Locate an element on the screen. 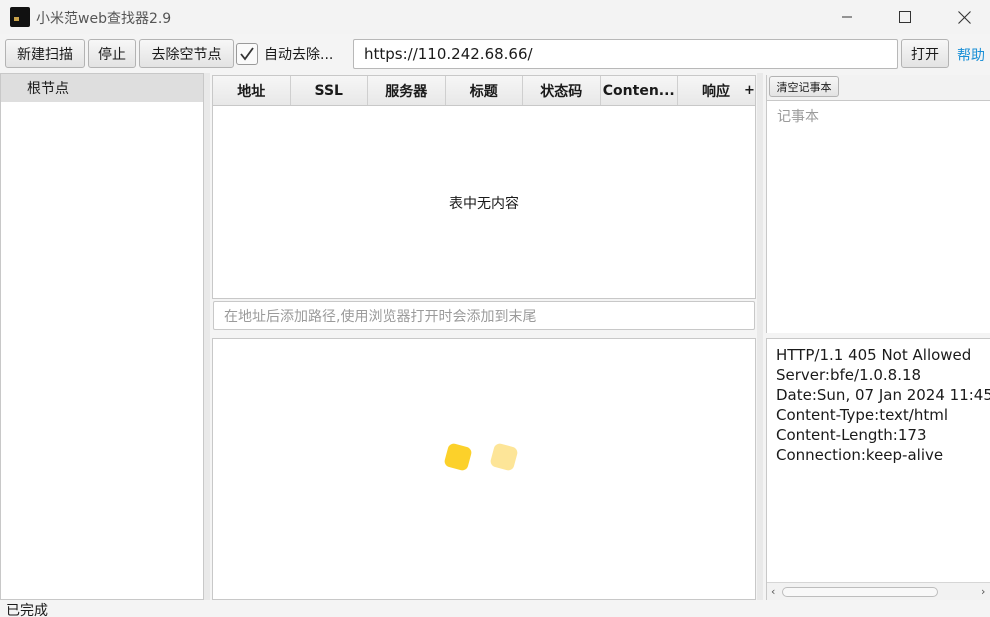 The width and height of the screenshot is (990, 617). minimize-icon is located at coordinates (847, 17).